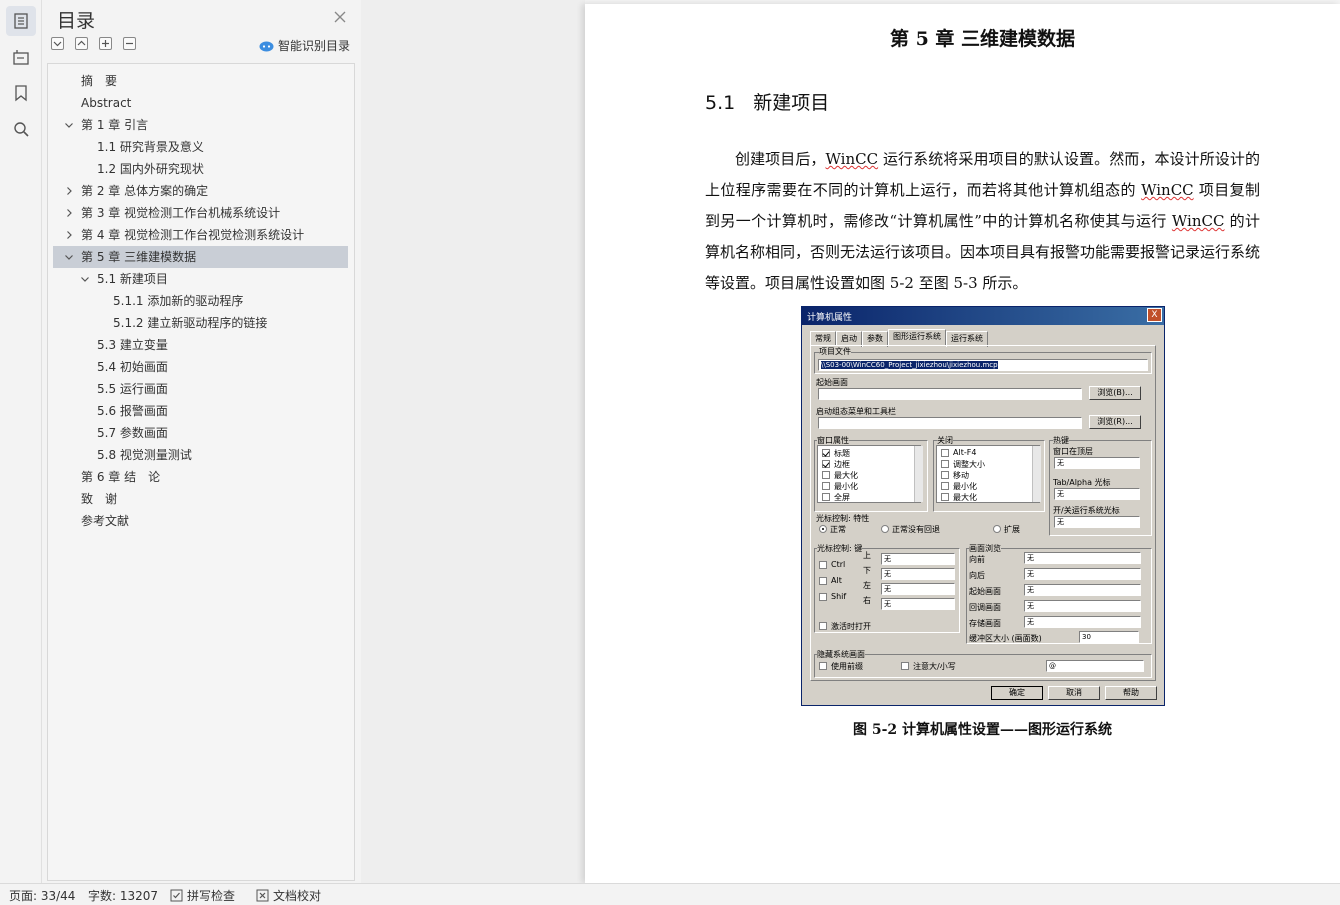 This screenshot has width=1340, height=905. I want to click on checkbox-label: 标题, so click(842, 453).